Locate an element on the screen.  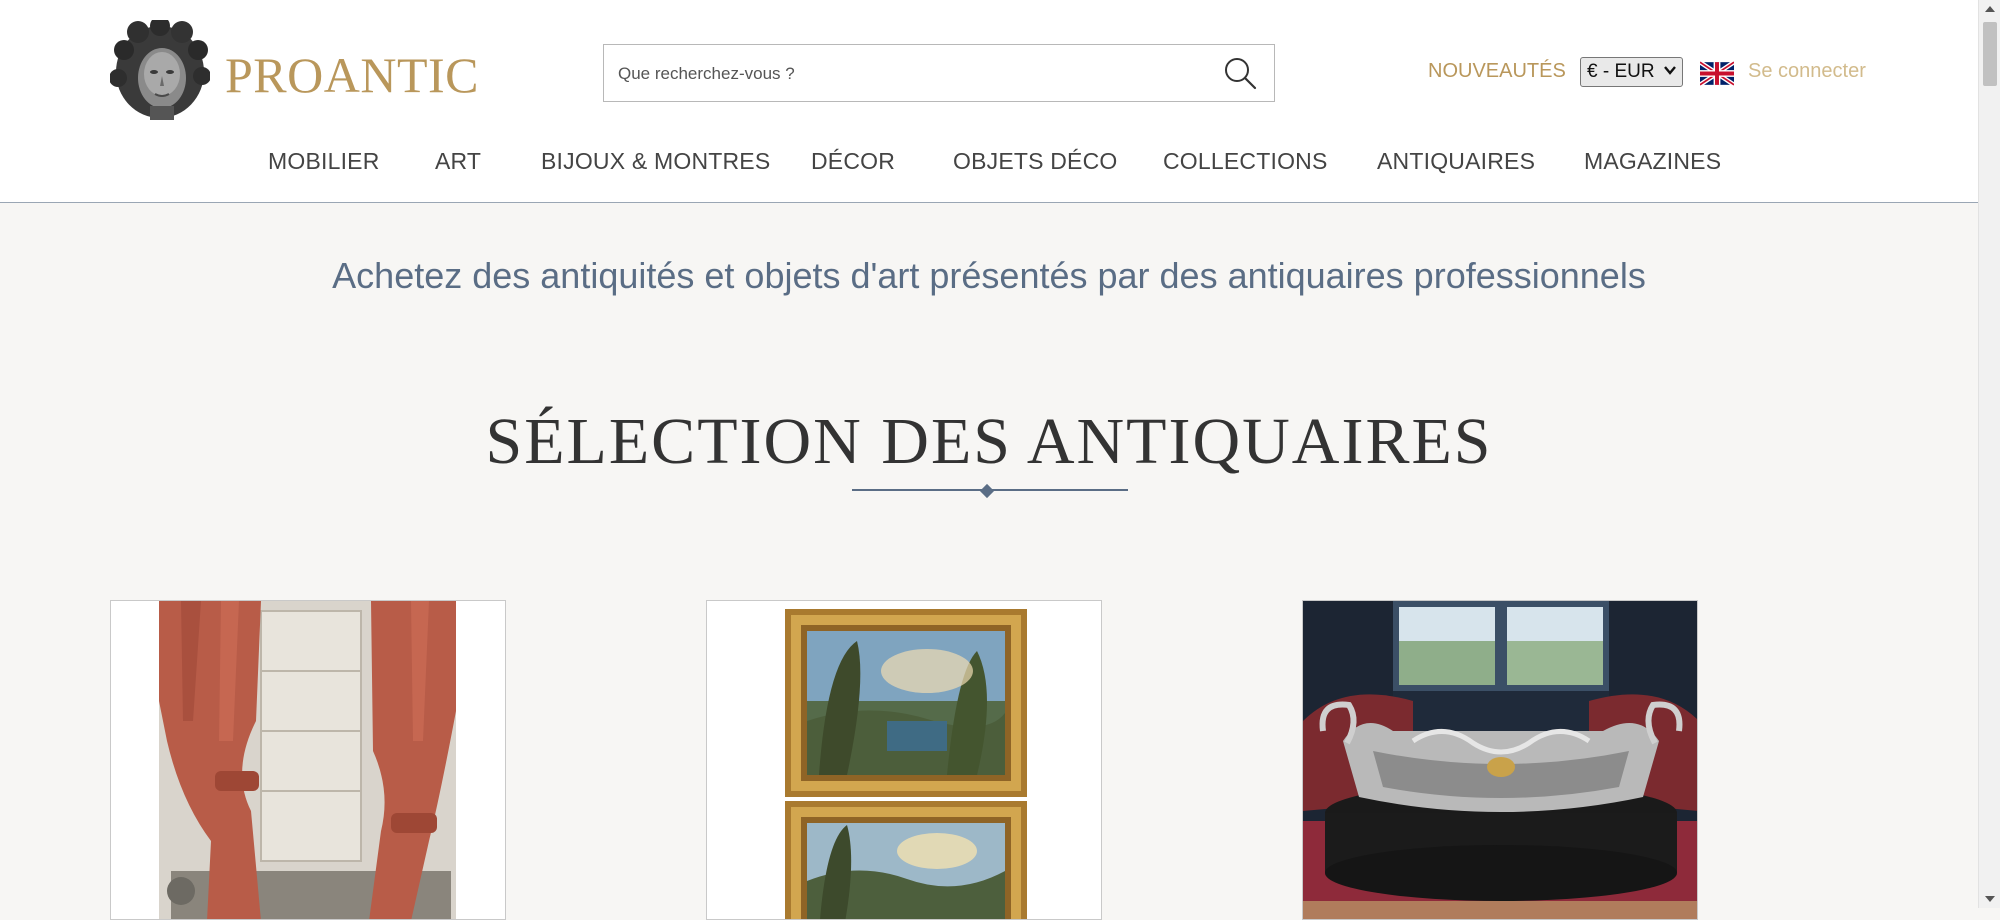
silver-jardiniere-photo is located at coordinates (1500, 760).